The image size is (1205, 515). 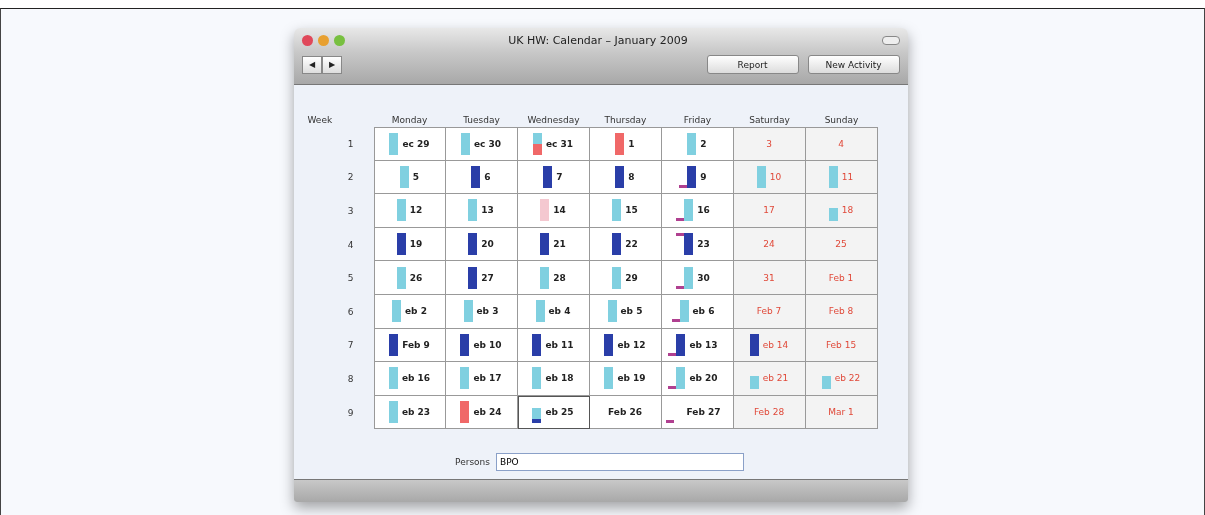 I want to click on day-cell: Feb 8, so click(x=841, y=311).